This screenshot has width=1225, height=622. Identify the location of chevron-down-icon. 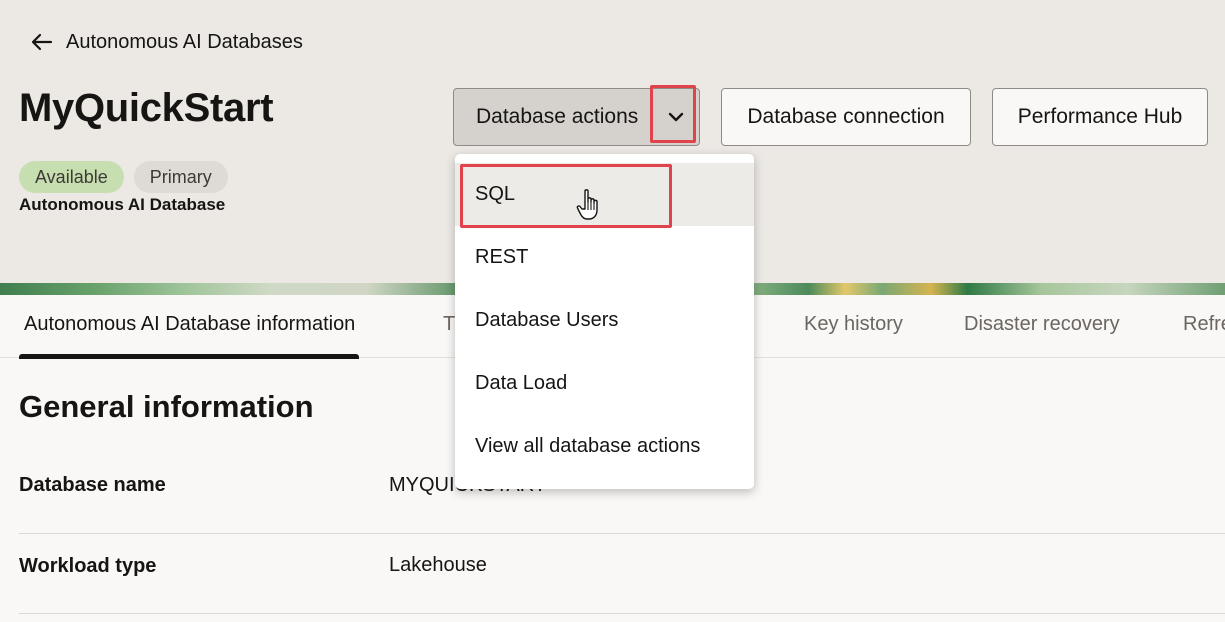
(676, 117).